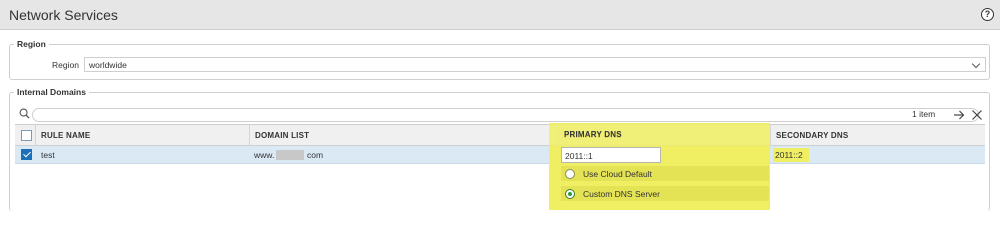  I want to click on item-count: 1 item, so click(924, 114).